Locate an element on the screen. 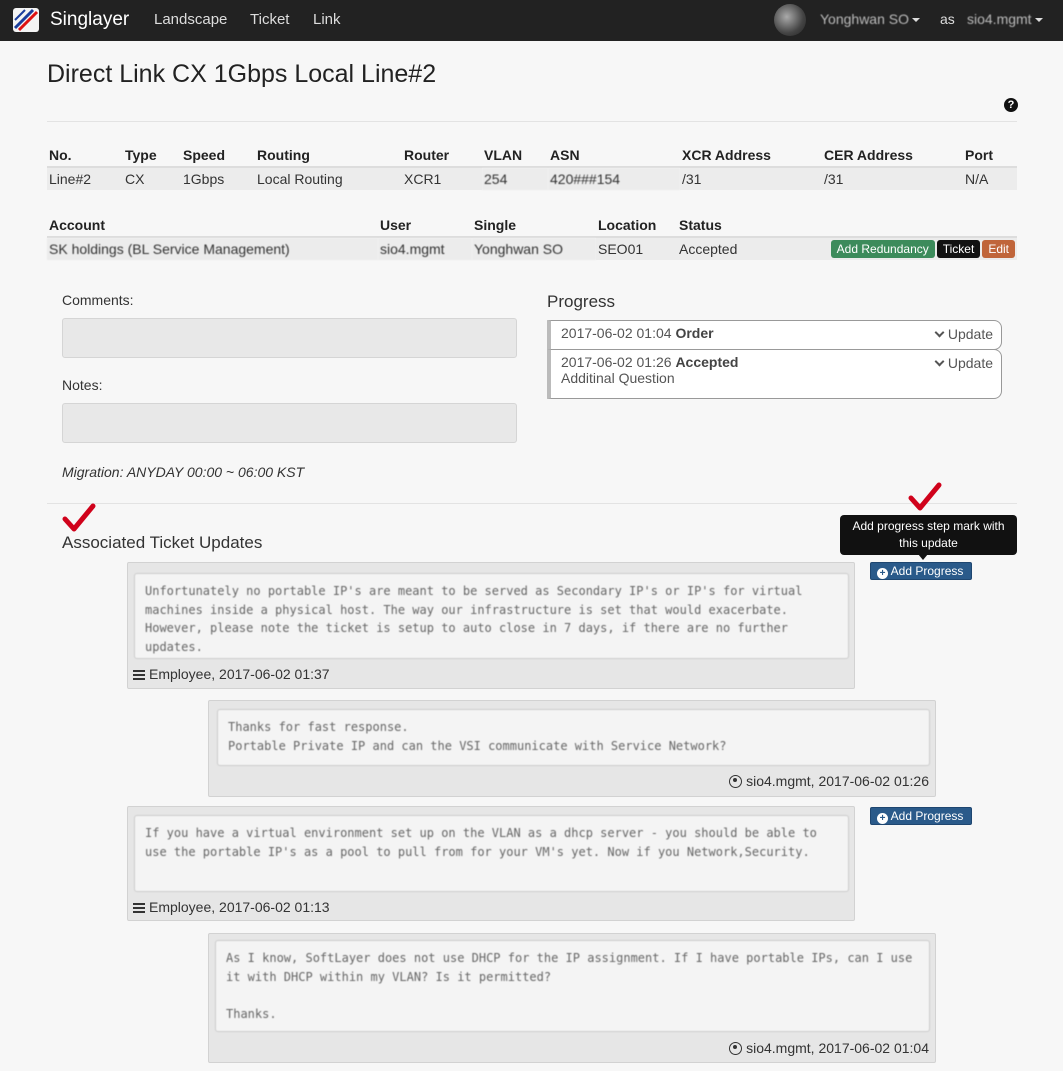 Image resolution: width=1063 pixels, height=1071 pixels. nav-ticket-link: Ticket is located at coordinates (269, 19).